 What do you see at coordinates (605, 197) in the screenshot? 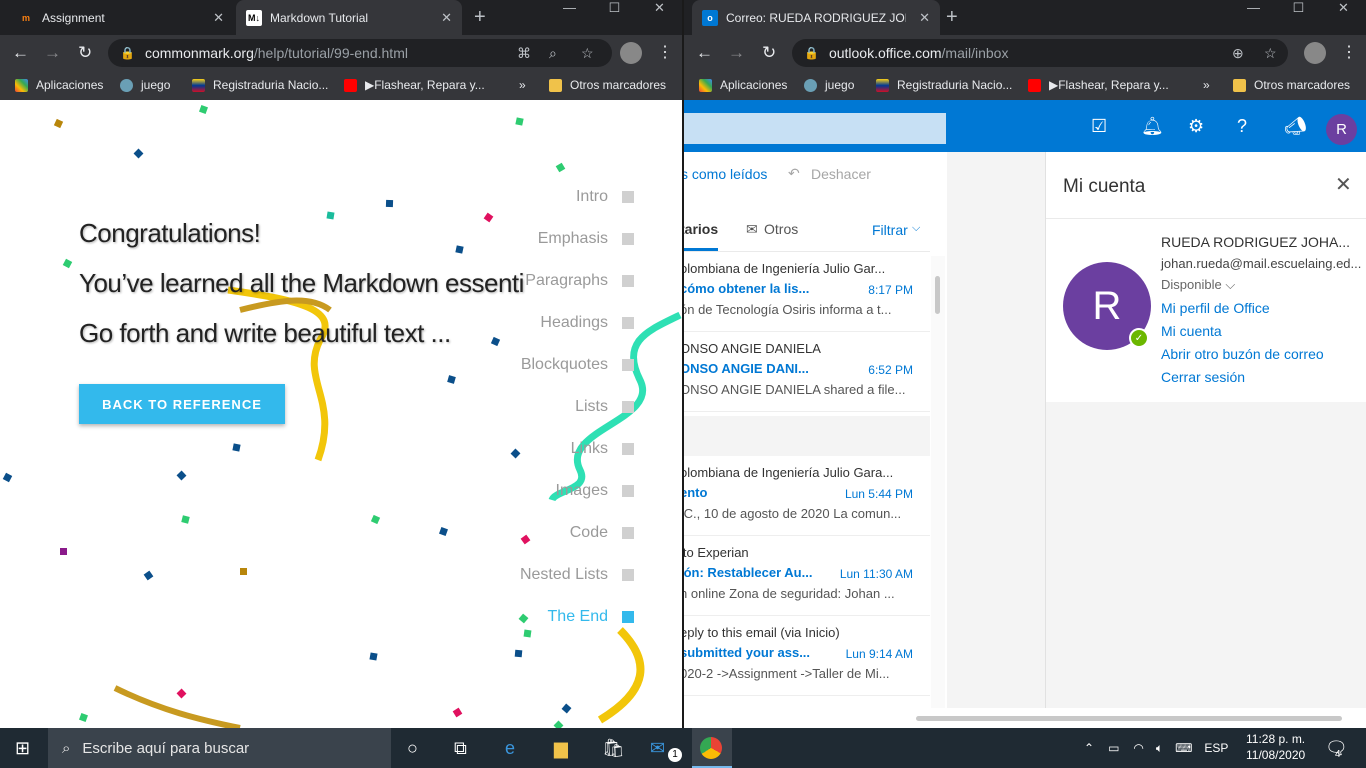
I see `lesson-nav-item: Intro` at bounding box center [605, 197].